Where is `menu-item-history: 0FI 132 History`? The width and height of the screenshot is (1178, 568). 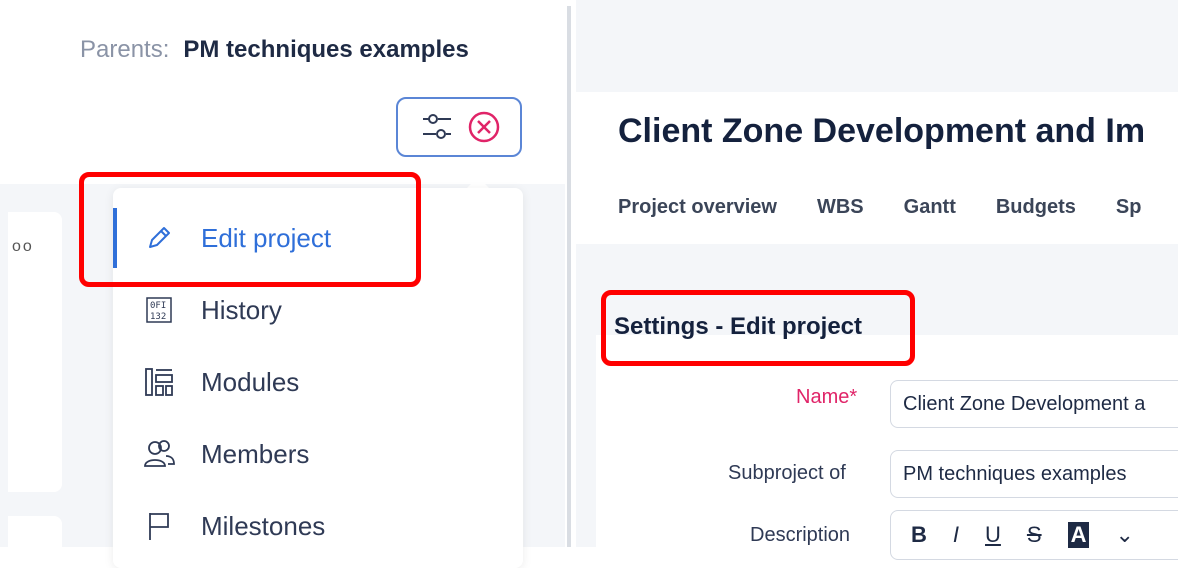
menu-item-history: 0FI 132 History is located at coordinates (318, 310).